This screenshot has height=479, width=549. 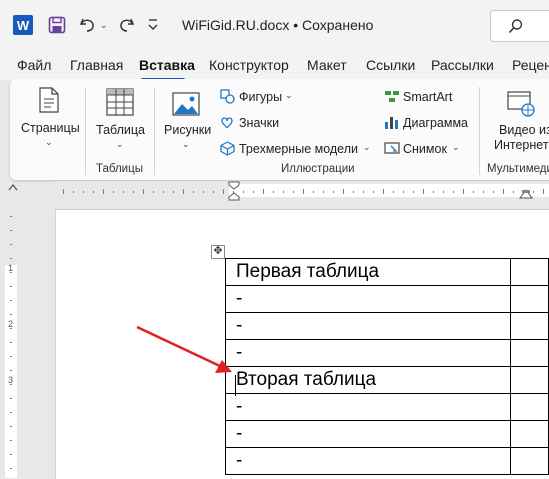 I want to click on shapes-dropdown-icon: ⌄, so click(x=289, y=95).